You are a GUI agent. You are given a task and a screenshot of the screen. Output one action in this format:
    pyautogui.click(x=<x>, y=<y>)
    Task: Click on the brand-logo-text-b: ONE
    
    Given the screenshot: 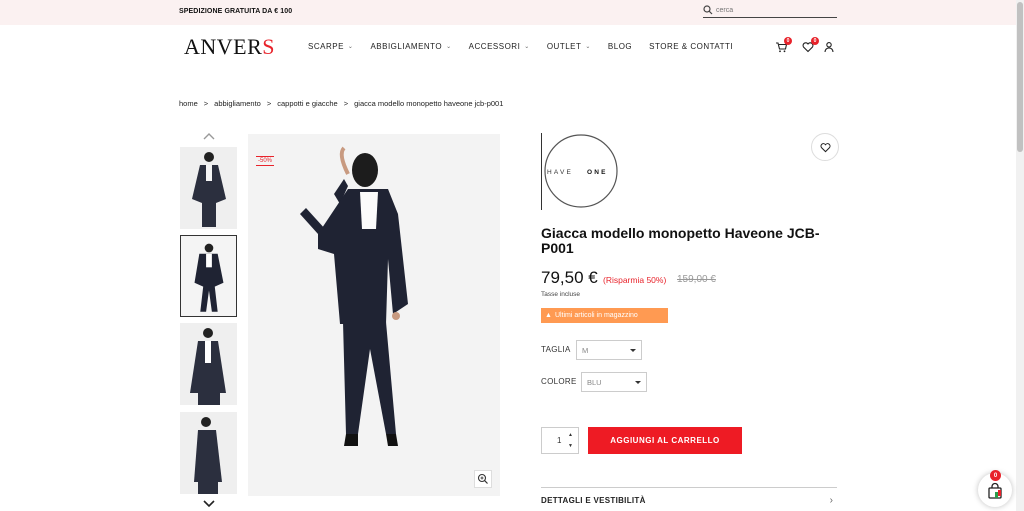 What is the action you would take?
    pyautogui.click(x=597, y=172)
    